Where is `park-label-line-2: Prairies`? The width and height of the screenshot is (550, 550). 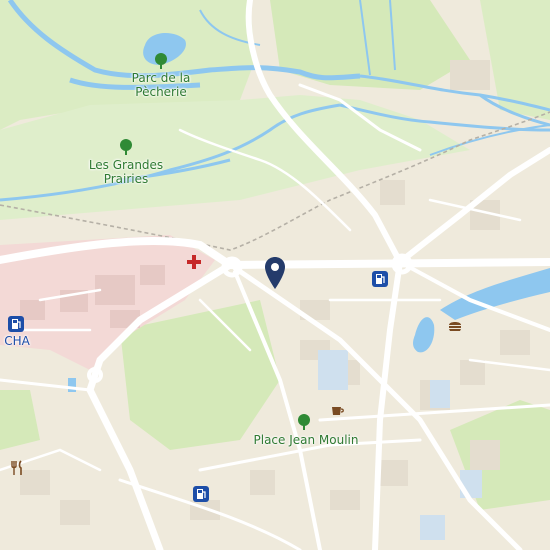 park-label-line-2: Prairies is located at coordinates (126, 179).